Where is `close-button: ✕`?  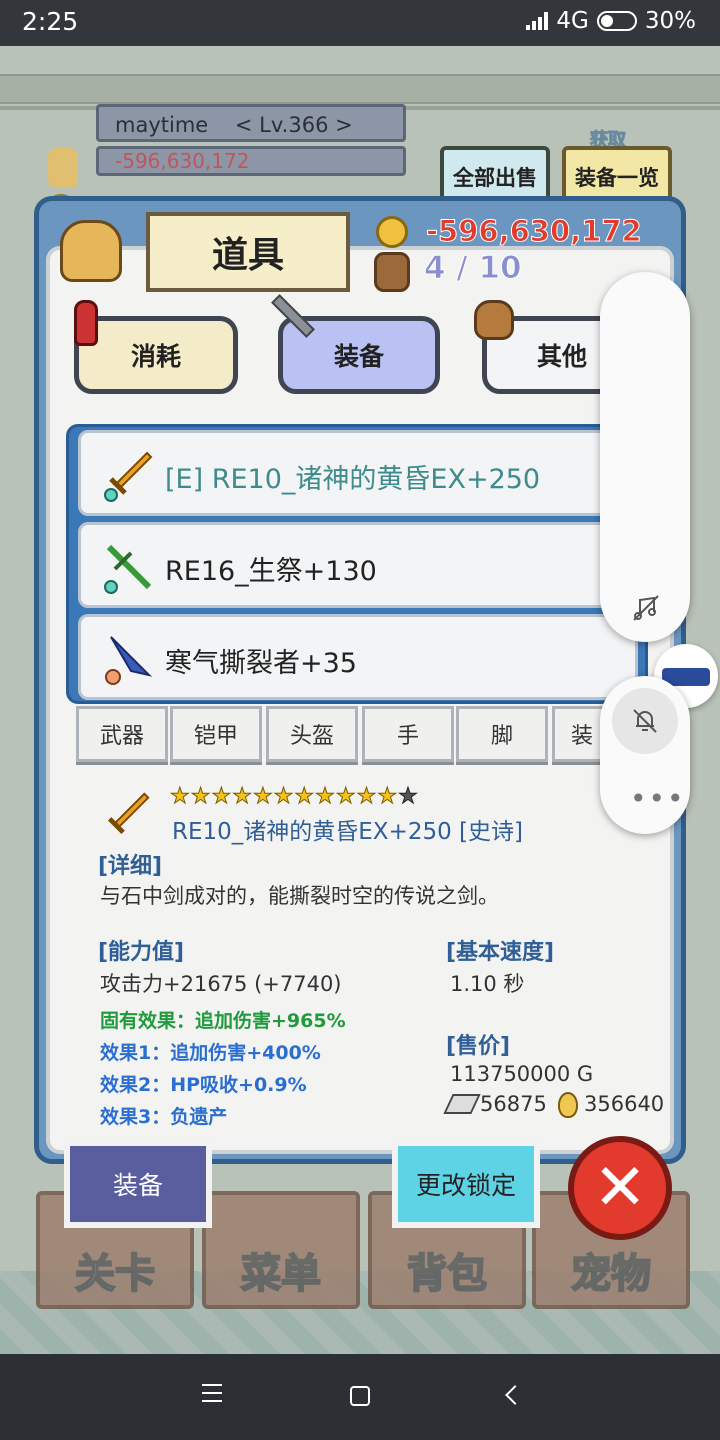 close-button: ✕ is located at coordinates (620, 1188).